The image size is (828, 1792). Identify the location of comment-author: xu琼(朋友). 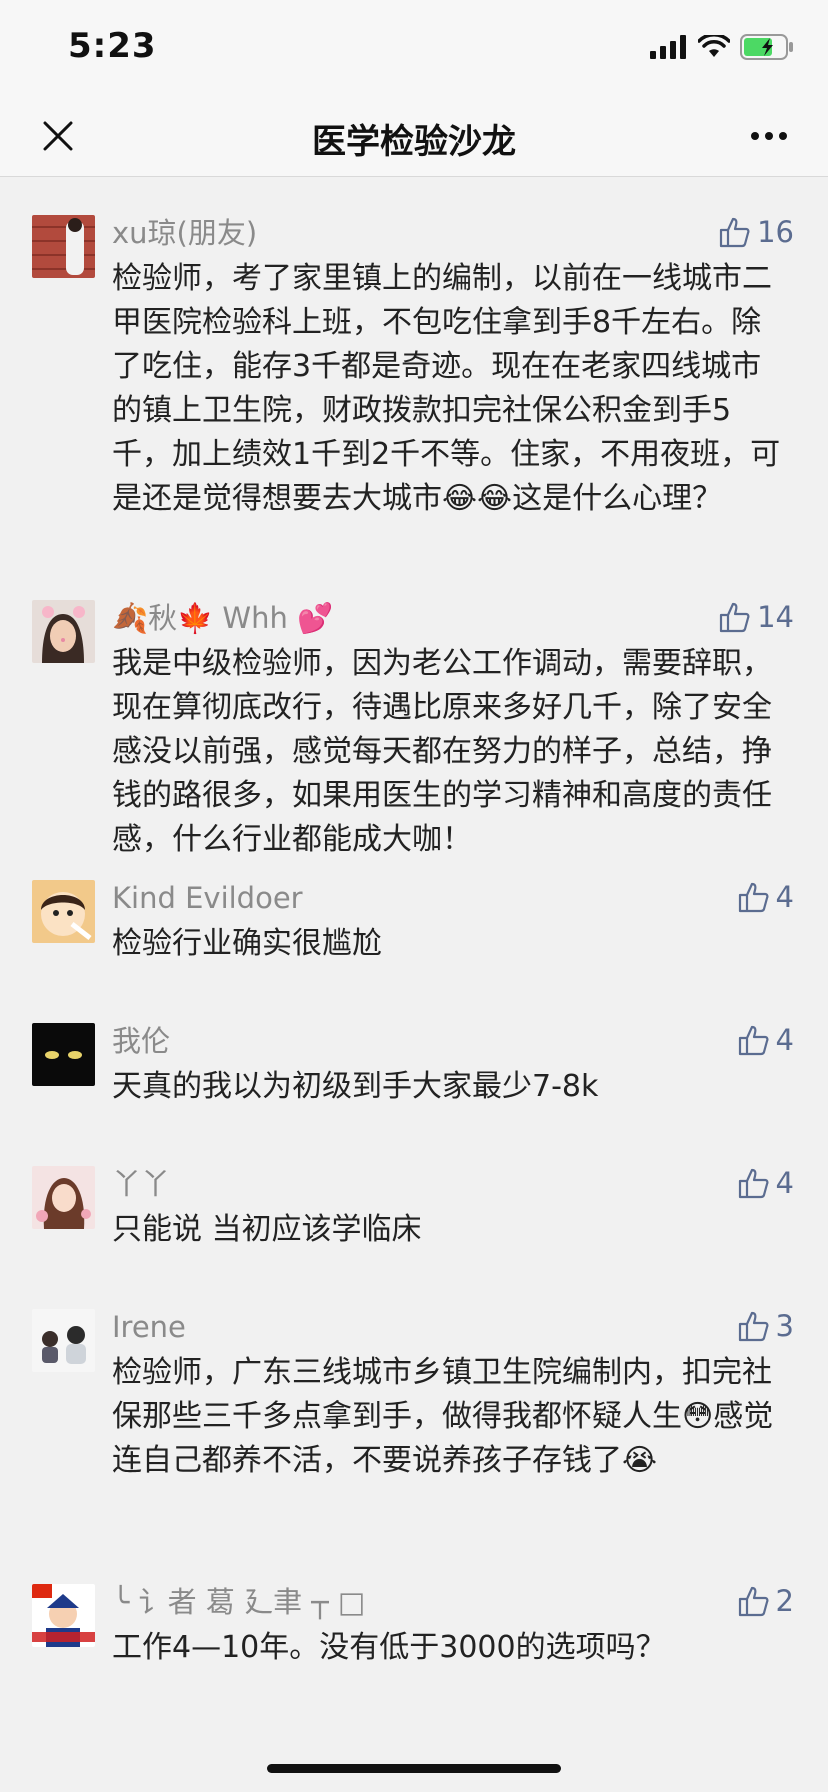
(185, 233).